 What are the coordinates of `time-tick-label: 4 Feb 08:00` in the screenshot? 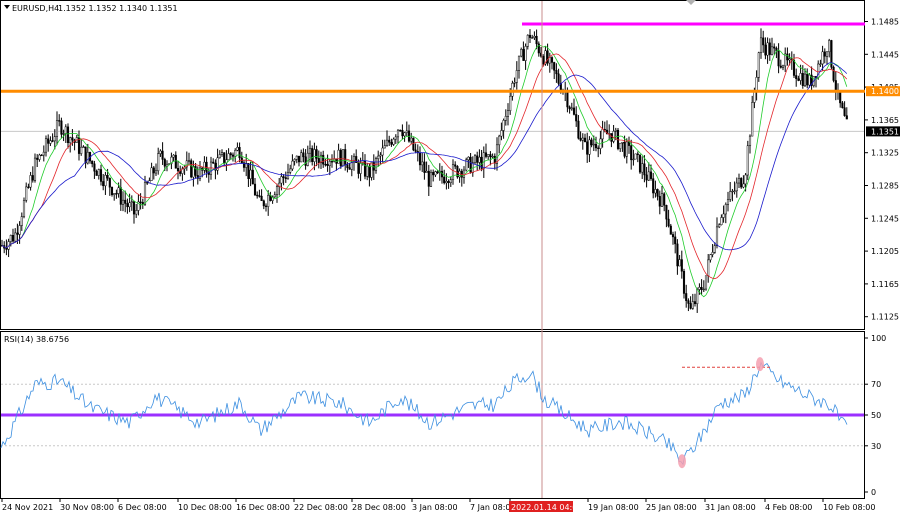 It's located at (788, 507).